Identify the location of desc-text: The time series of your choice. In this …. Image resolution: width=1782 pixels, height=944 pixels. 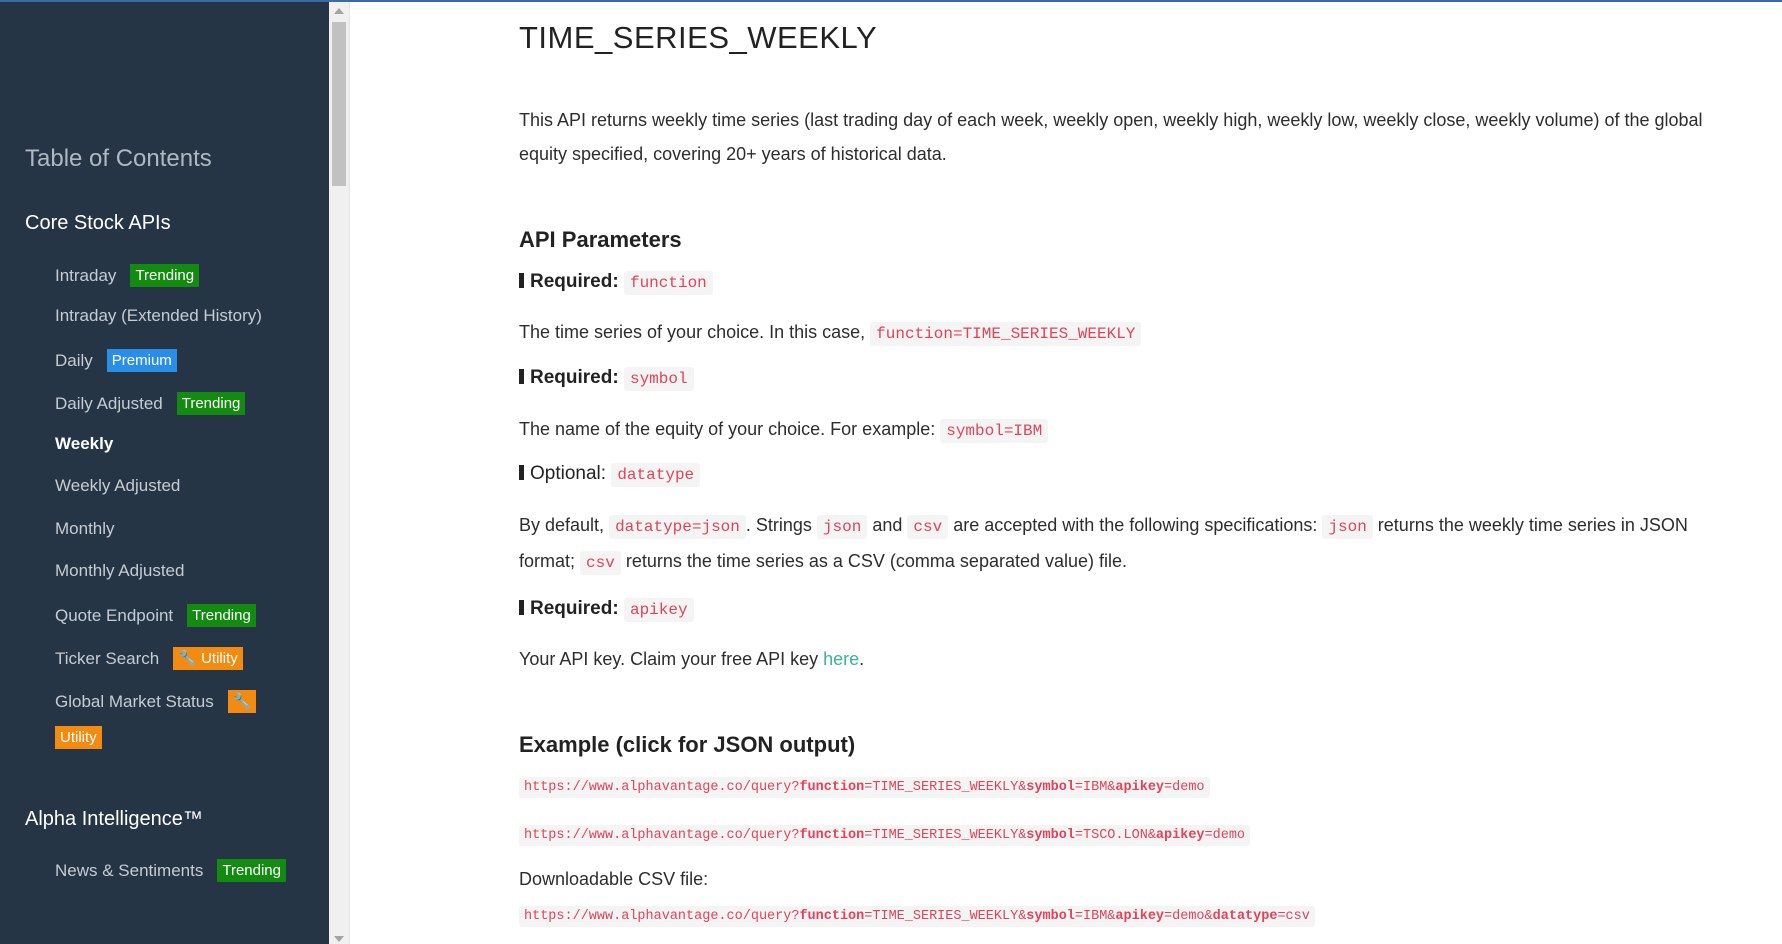
(695, 332).